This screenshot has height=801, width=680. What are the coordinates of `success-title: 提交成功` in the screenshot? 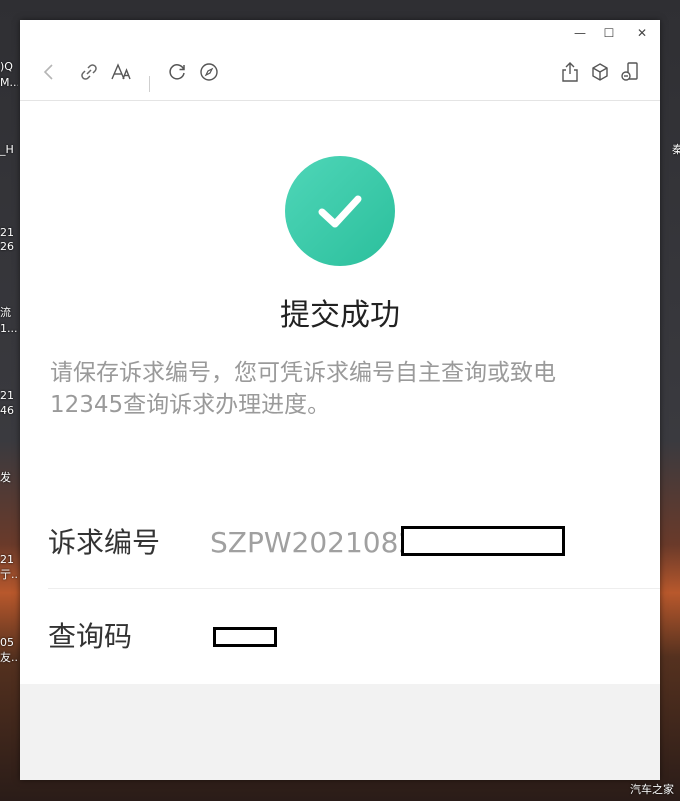 It's located at (340, 315).